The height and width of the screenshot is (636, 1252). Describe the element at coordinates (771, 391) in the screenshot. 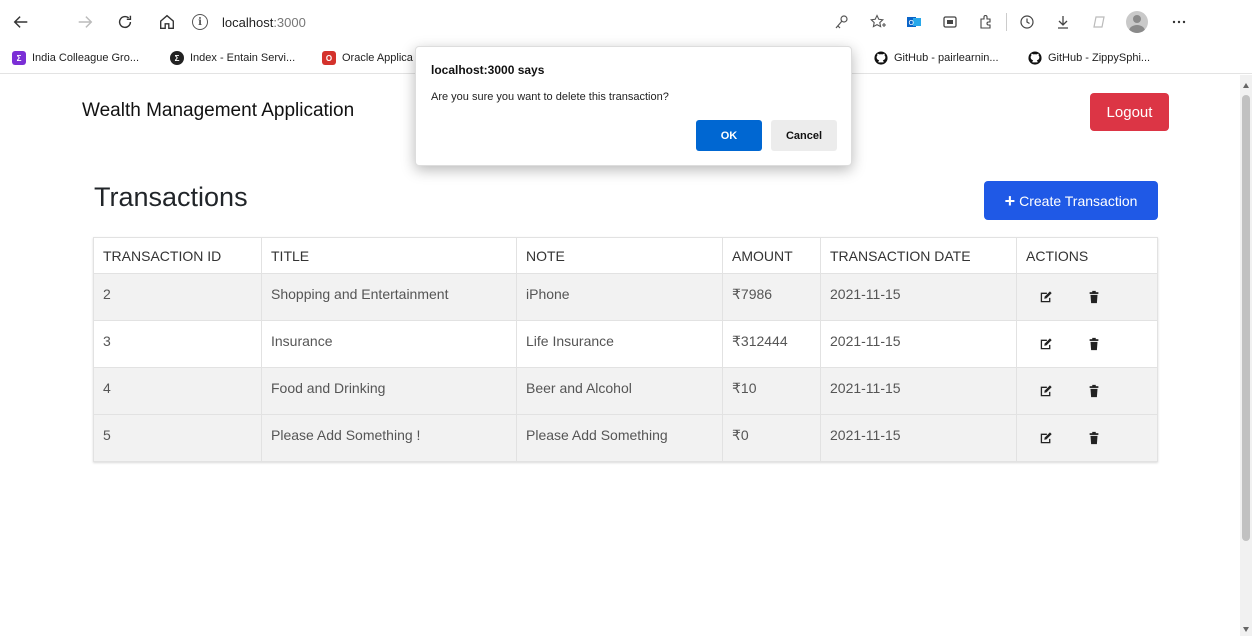

I see `cell-amount: ₹10` at that location.